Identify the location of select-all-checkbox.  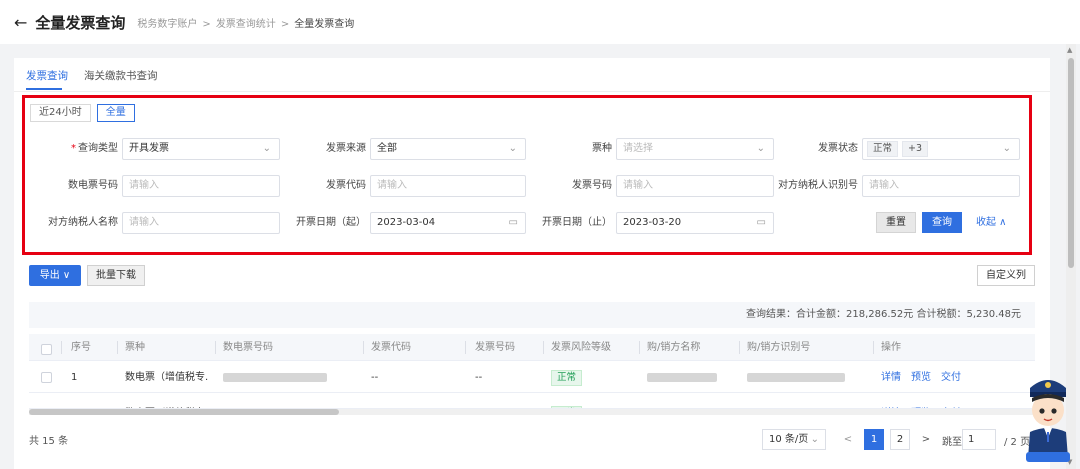
(46, 349).